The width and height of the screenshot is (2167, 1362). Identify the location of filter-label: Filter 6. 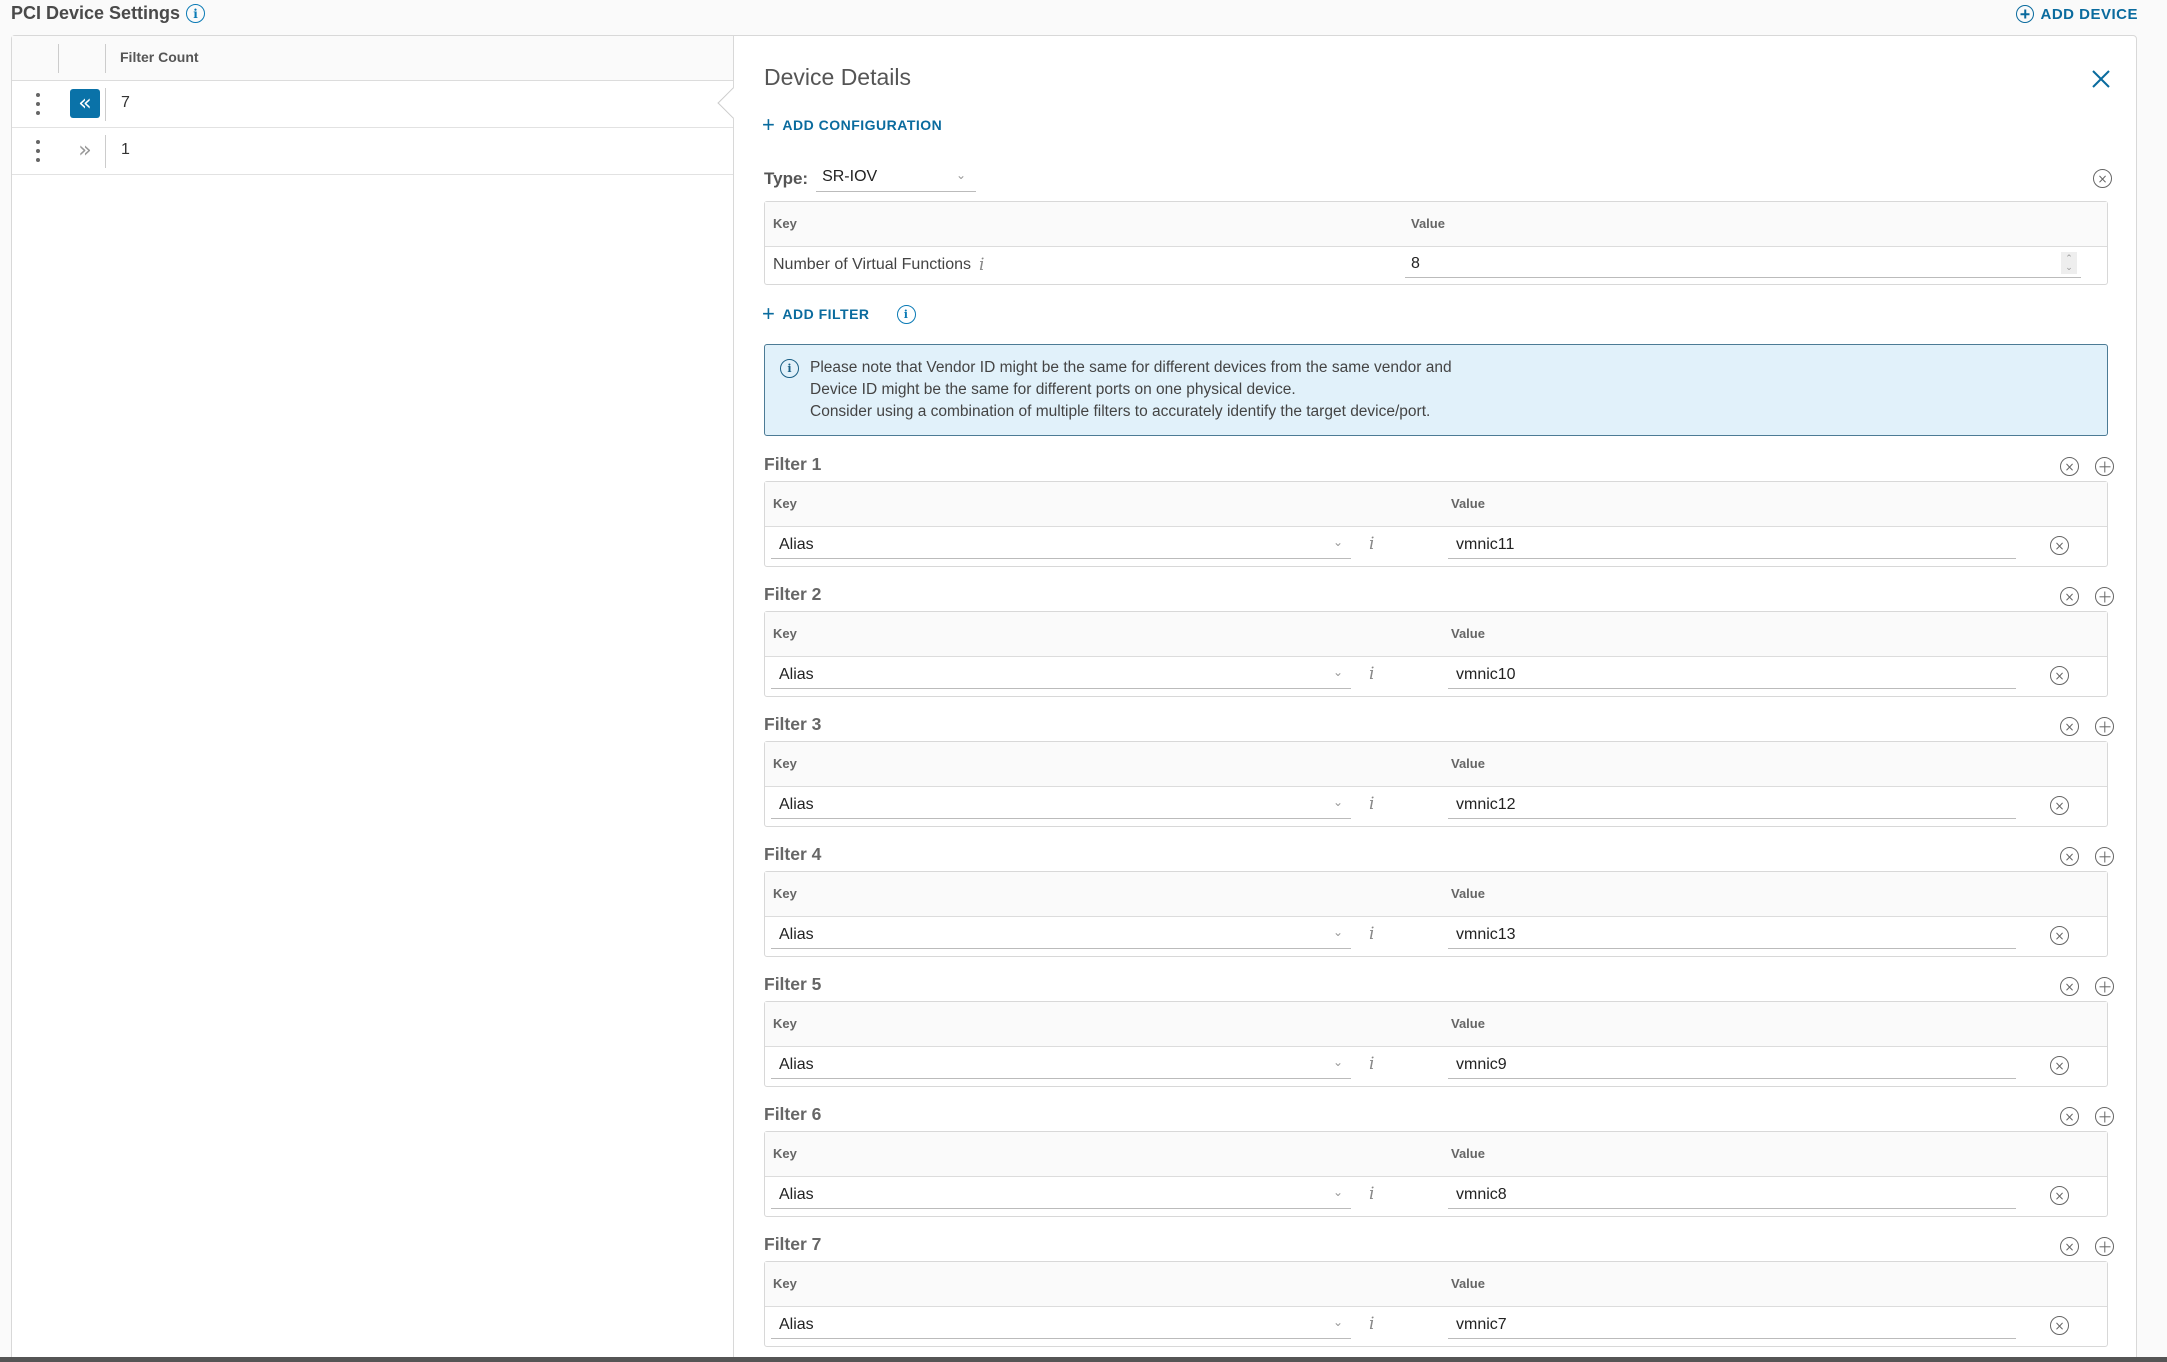
(793, 1114).